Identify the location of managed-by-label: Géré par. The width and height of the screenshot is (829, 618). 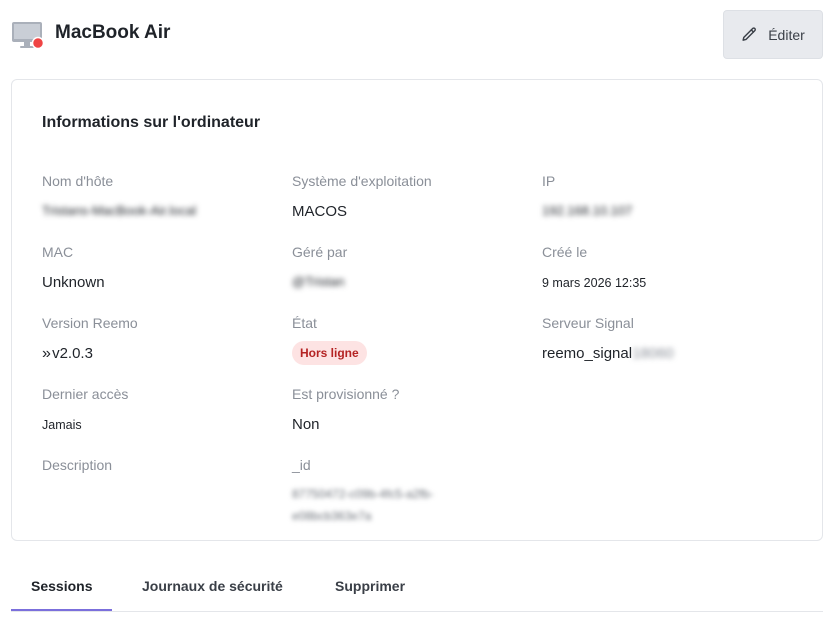
(320, 252).